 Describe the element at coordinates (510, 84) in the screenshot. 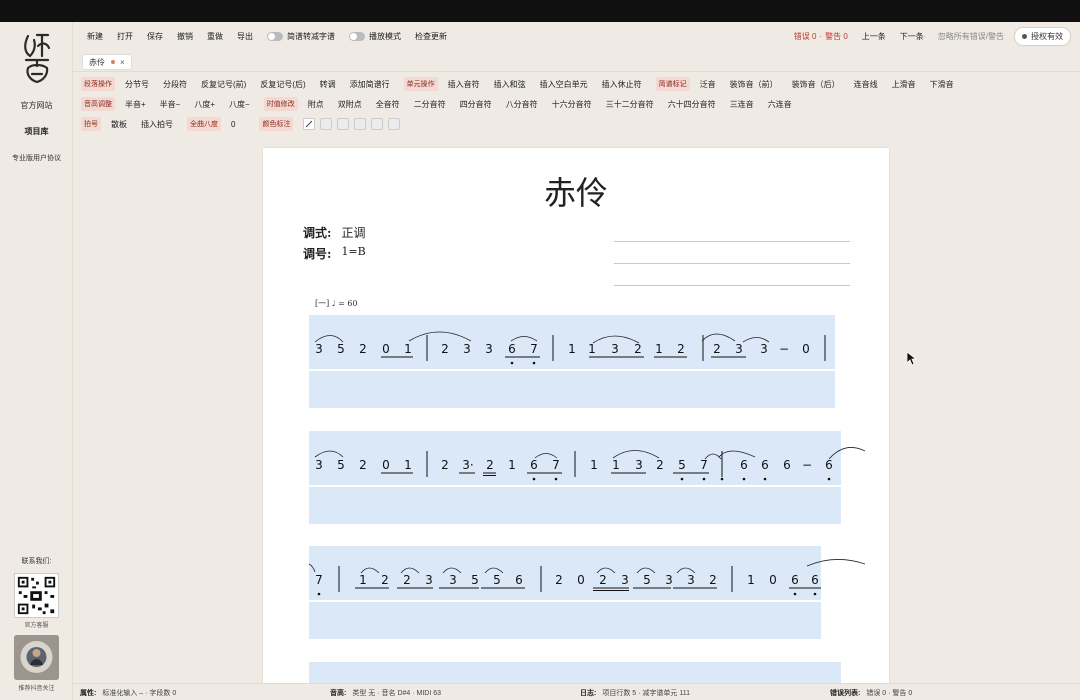

I see `tool-insert-chord: 插入和弦` at that location.